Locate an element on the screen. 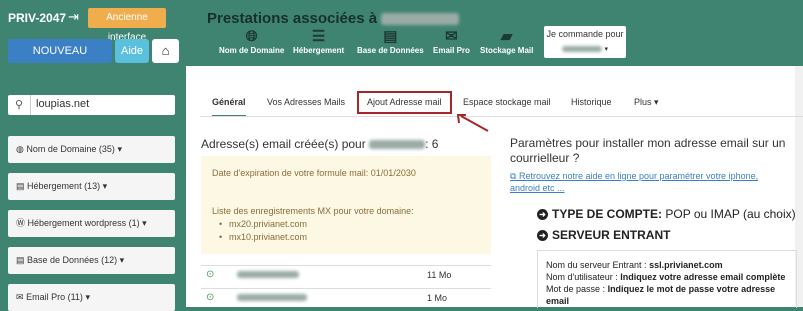 The height and width of the screenshot is (311, 803). home-icon: ⌂ is located at coordinates (165, 50).